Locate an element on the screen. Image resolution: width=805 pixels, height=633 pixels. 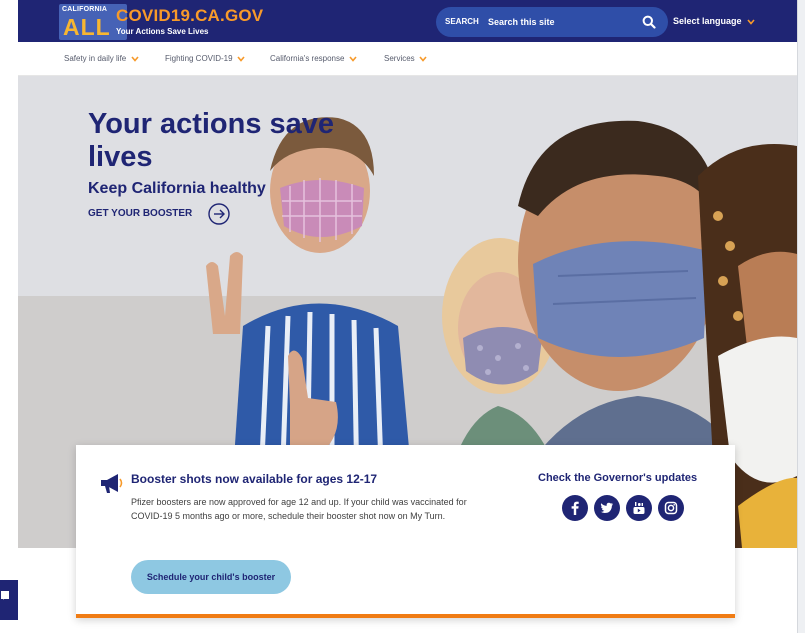
nav-item-response: California's response is located at coordinates (313, 58).